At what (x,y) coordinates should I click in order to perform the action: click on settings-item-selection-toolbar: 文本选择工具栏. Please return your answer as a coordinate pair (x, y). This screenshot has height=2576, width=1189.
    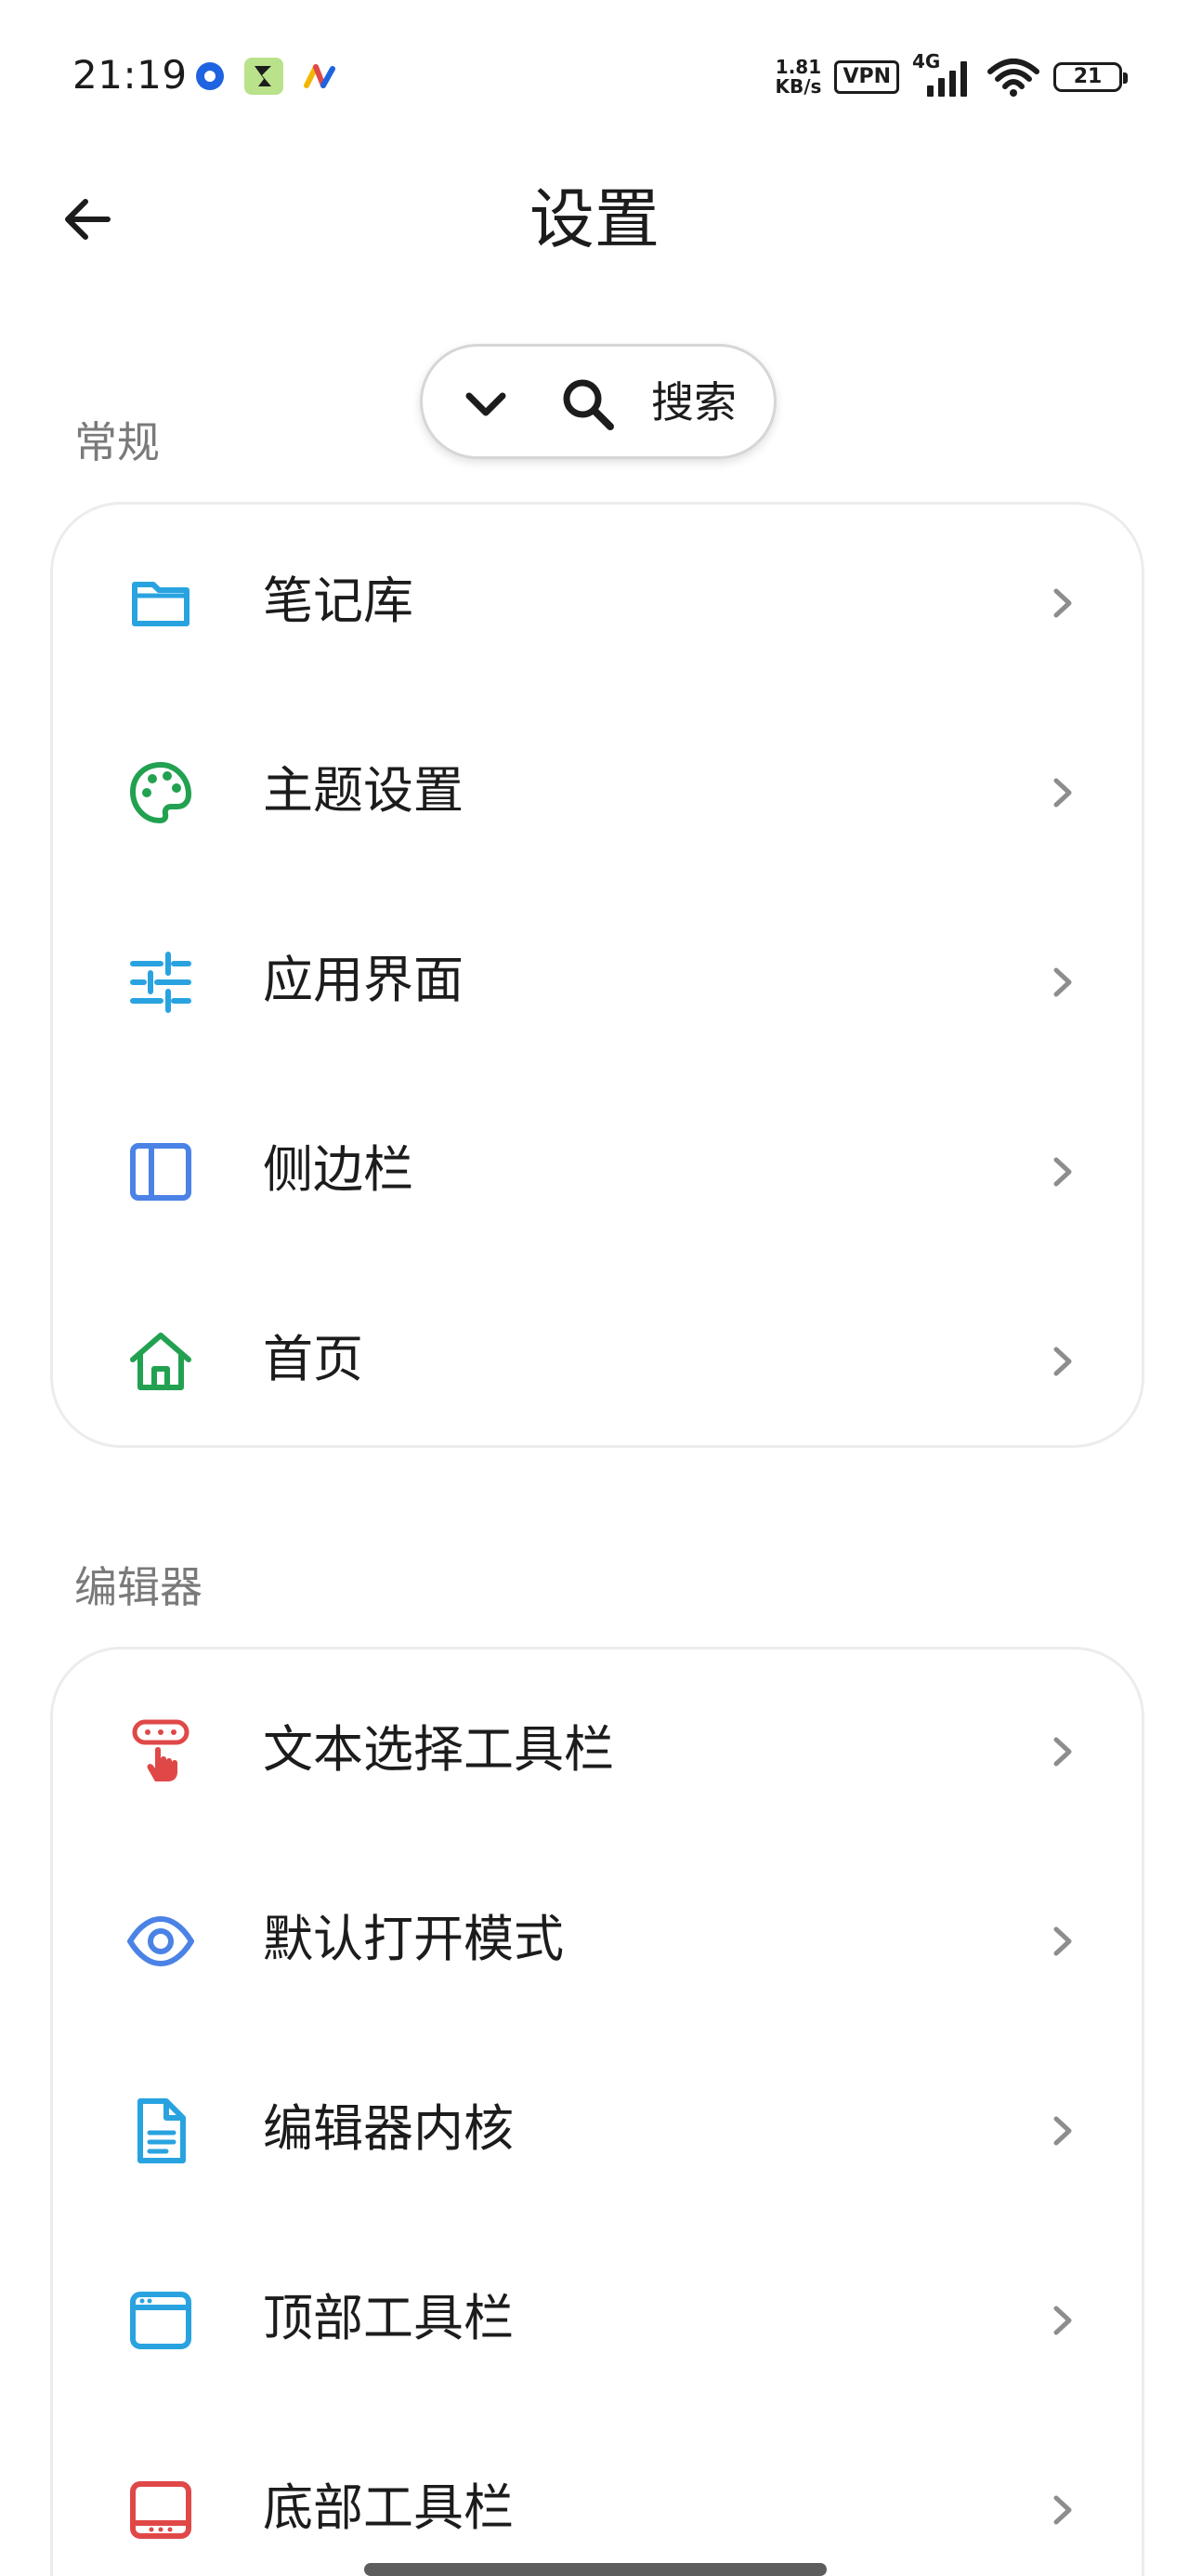
    Looking at the image, I should click on (598, 1748).